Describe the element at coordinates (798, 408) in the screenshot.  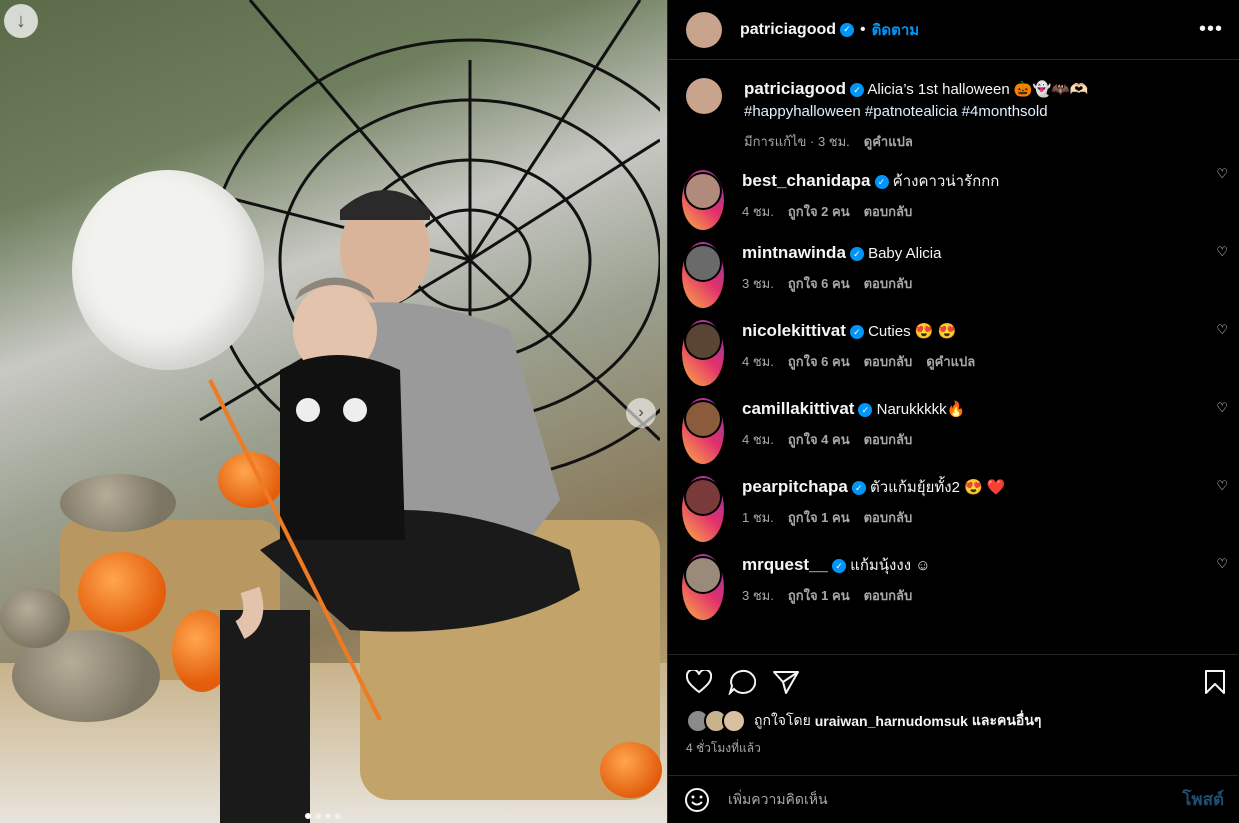
I see `comment-author: camillakittivat` at that location.